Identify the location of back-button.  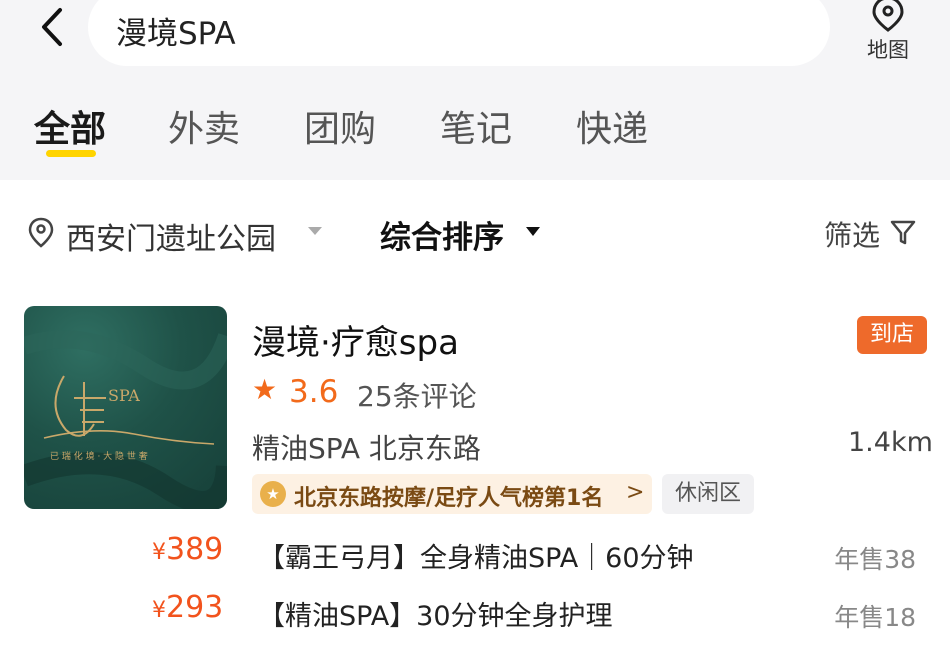
(54, 27).